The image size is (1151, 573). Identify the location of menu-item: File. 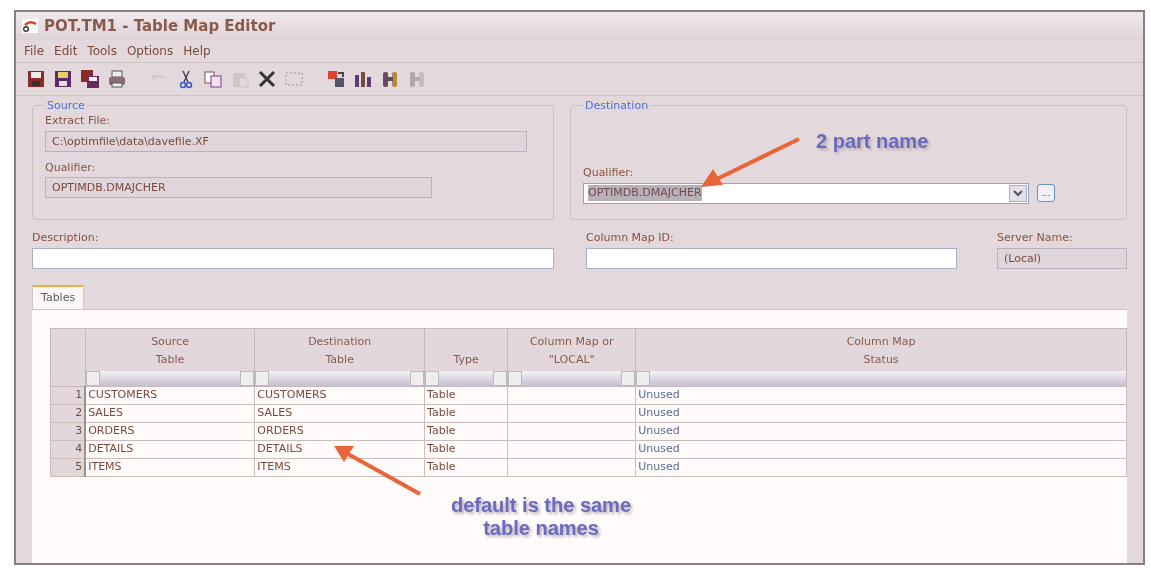
(34, 51).